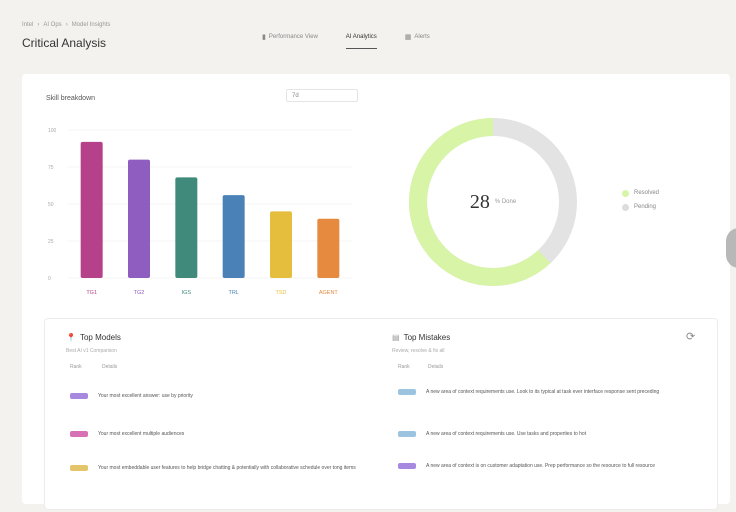  What do you see at coordinates (71, 98) in the screenshot?
I see `chart-title: Skill breakdown` at bounding box center [71, 98].